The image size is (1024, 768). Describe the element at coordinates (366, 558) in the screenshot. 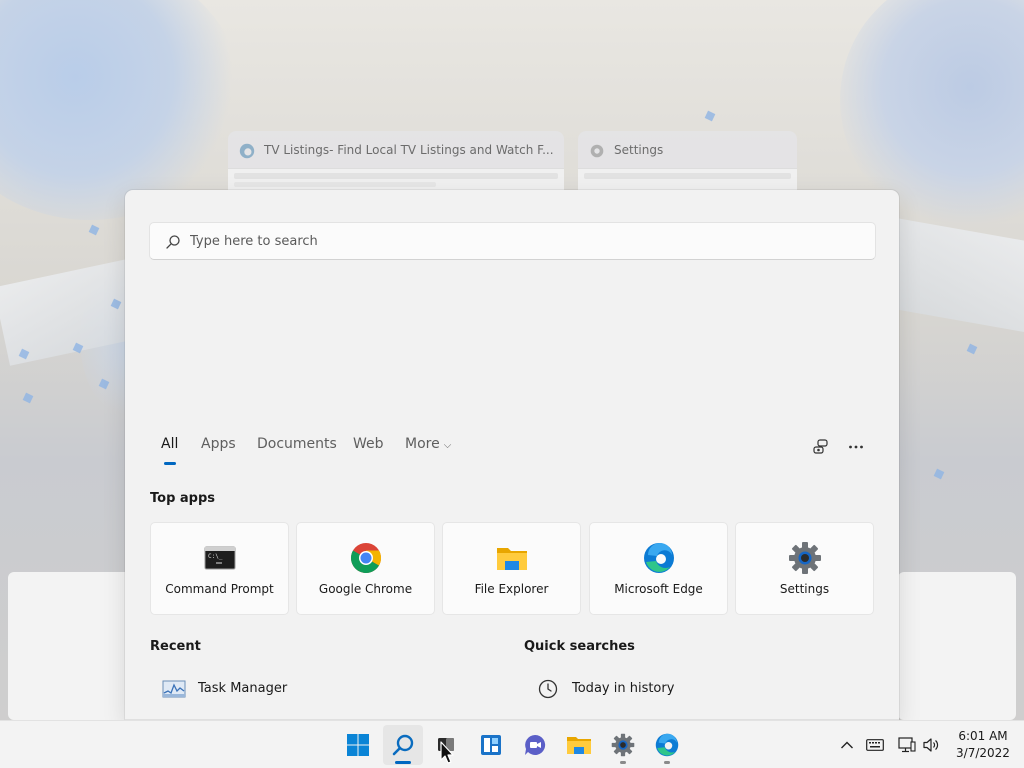

I see `chrome-icon` at that location.